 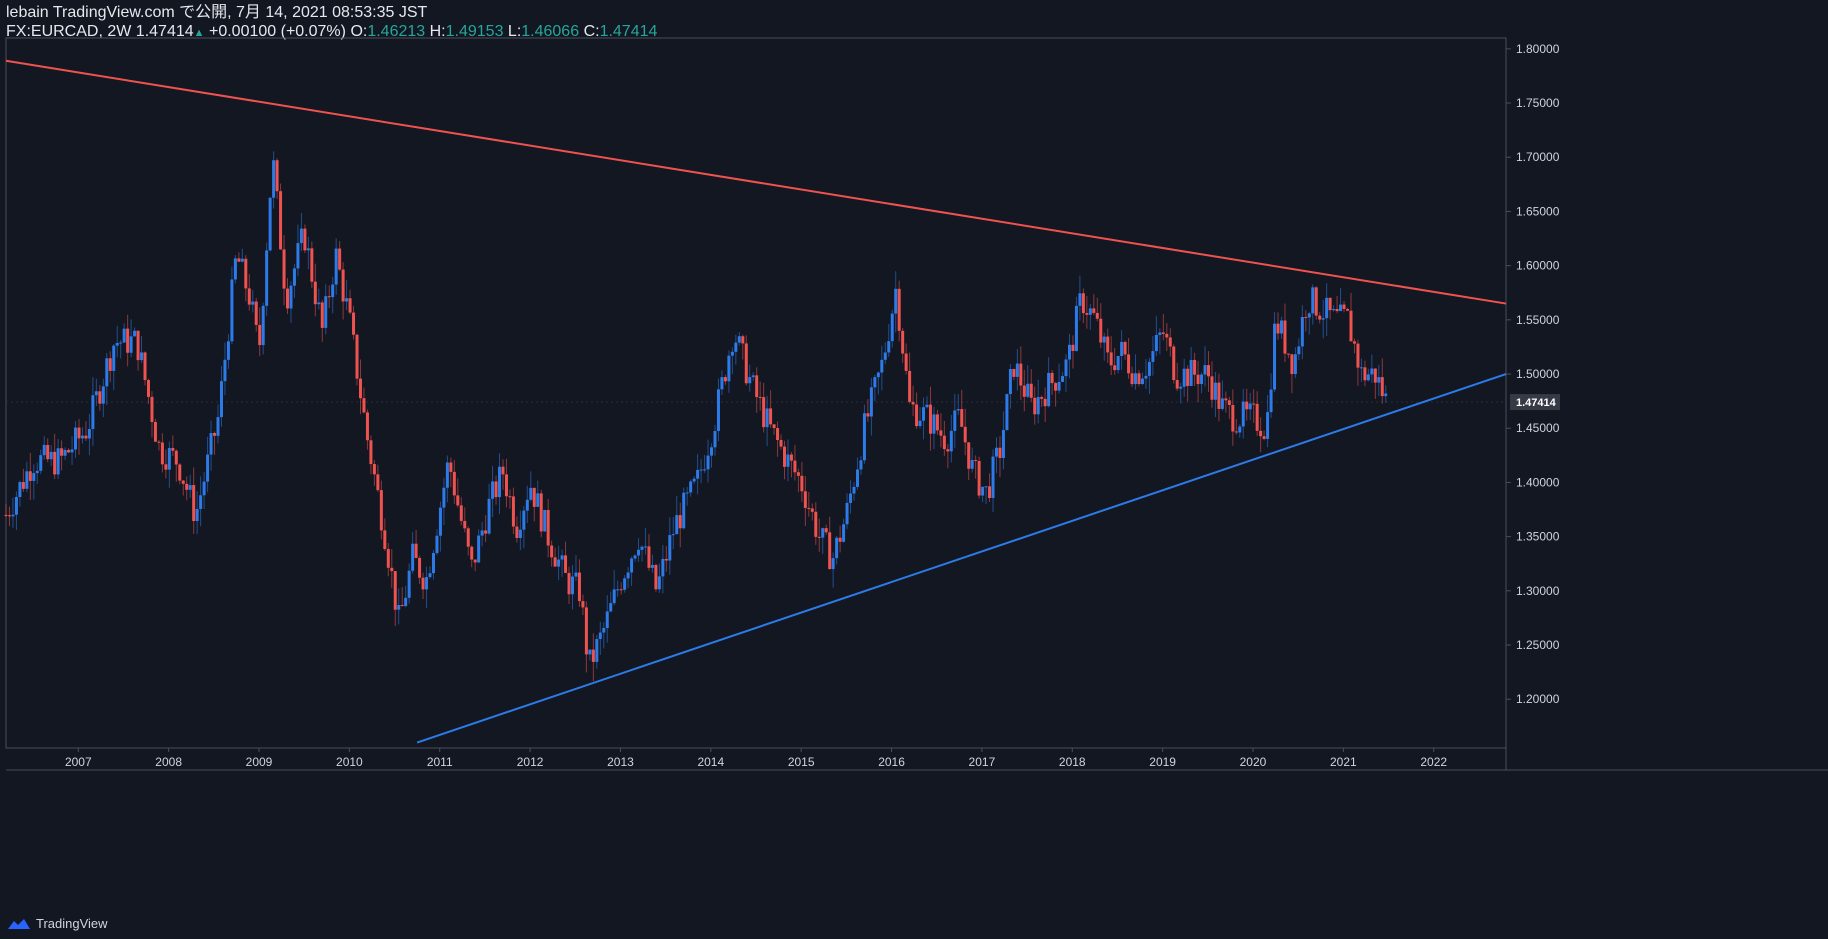 I want to click on price-tick-label: 1.20000, so click(x=1538, y=699).